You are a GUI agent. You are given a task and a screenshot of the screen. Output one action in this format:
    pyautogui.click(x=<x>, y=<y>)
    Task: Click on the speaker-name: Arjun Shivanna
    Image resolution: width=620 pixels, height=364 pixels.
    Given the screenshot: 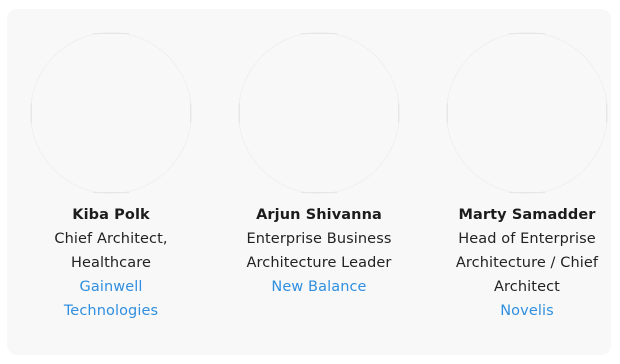 What is the action you would take?
    pyautogui.click(x=319, y=215)
    